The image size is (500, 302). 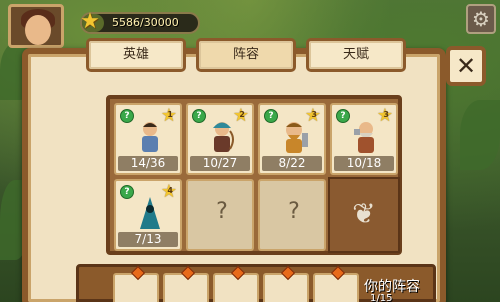 I want to click on hero-count: 10/27, so click(x=220, y=163).